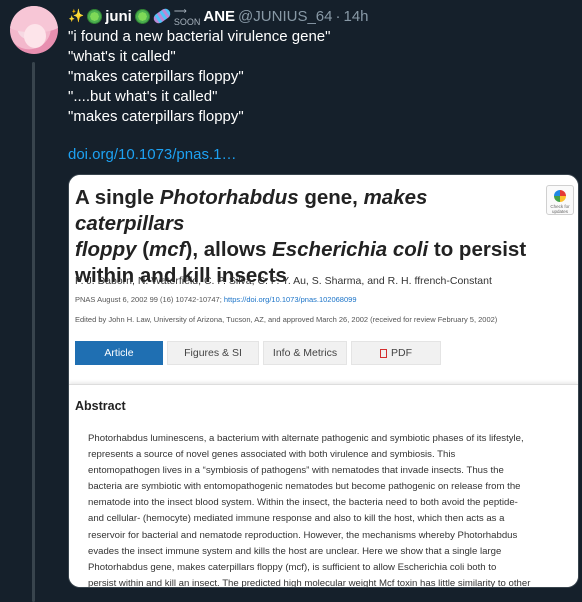 The width and height of the screenshot is (582, 602). I want to click on tab-info-metrics: Info & Metrics, so click(305, 353).